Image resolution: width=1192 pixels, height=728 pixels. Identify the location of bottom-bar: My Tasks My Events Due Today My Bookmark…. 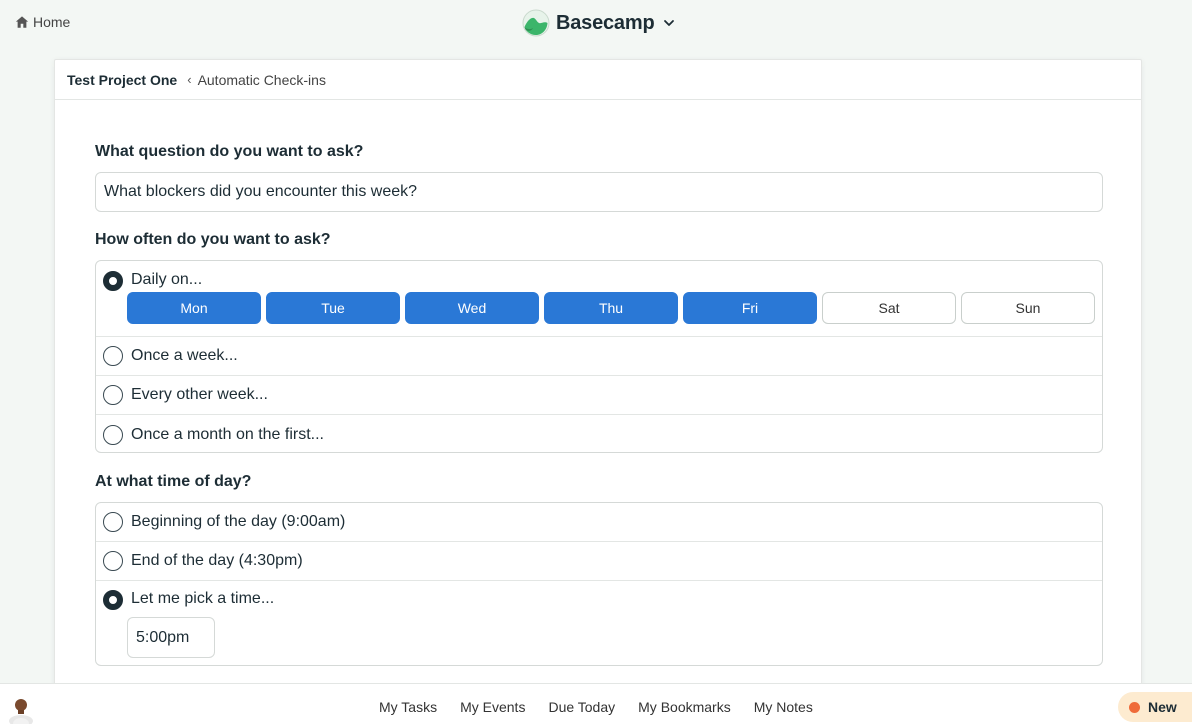
(596, 705).